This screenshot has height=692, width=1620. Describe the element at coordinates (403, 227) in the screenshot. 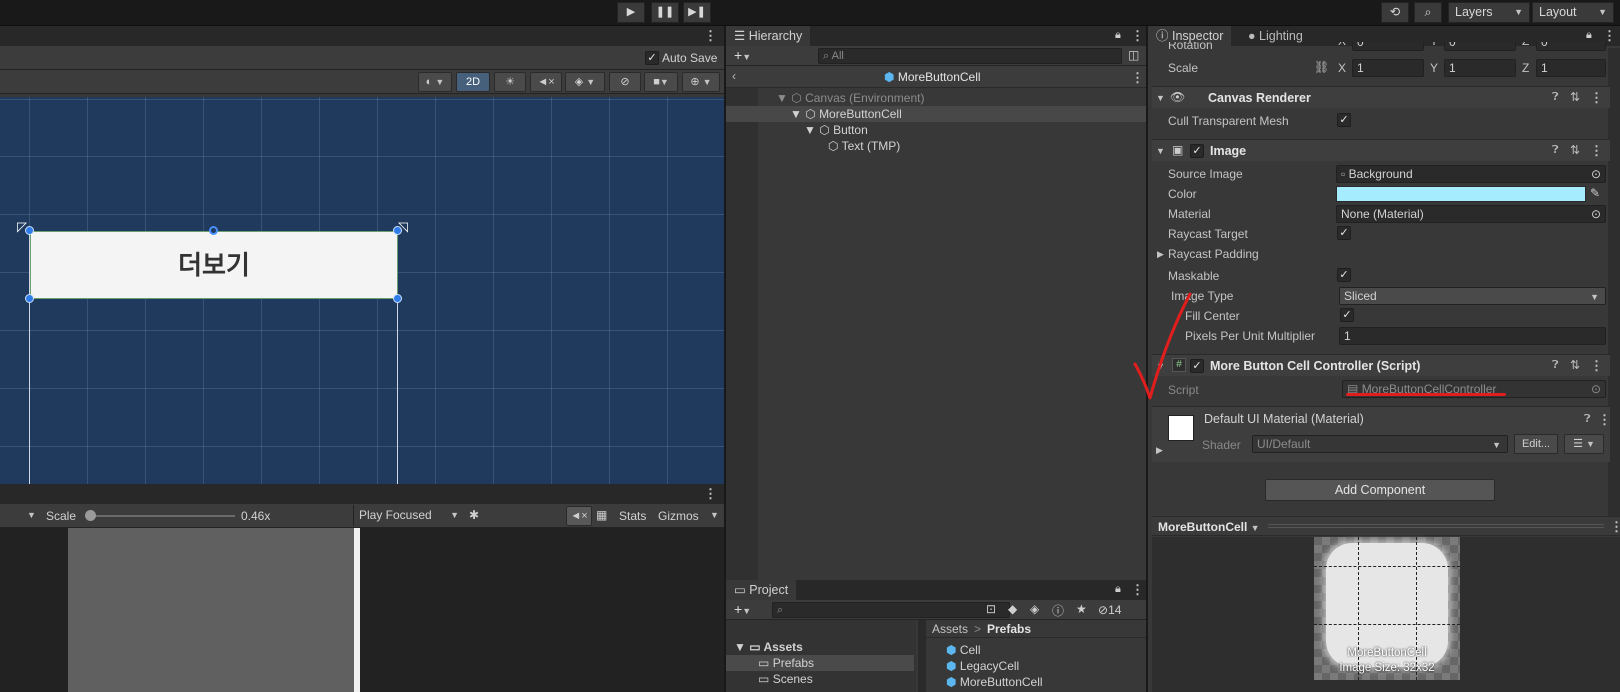

I see `anchor-top-right-icon: ◹` at that location.